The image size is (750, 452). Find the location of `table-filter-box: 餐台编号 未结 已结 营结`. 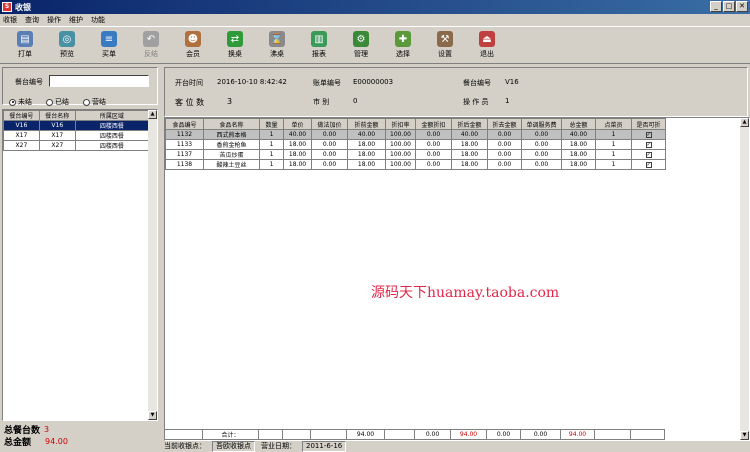

table-filter-box: 餐台编号 未结 已结 营结 is located at coordinates (80, 87).